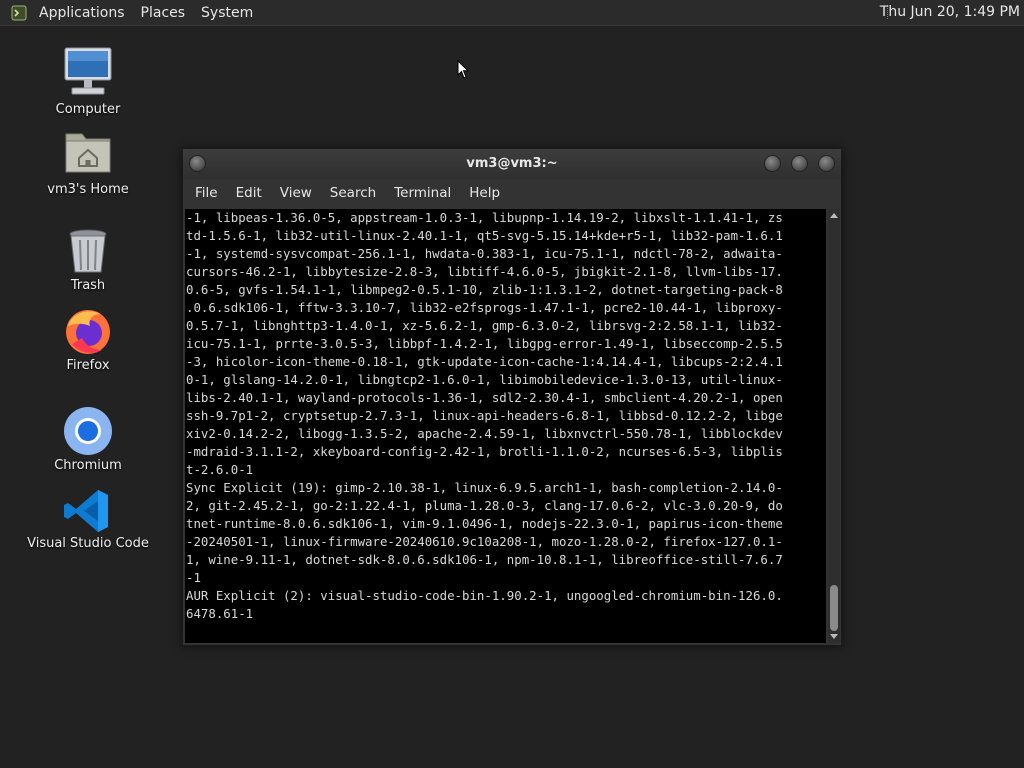 The width and height of the screenshot is (1024, 768). What do you see at coordinates (193, 577) in the screenshot?
I see `terminal-line: -1` at bounding box center [193, 577].